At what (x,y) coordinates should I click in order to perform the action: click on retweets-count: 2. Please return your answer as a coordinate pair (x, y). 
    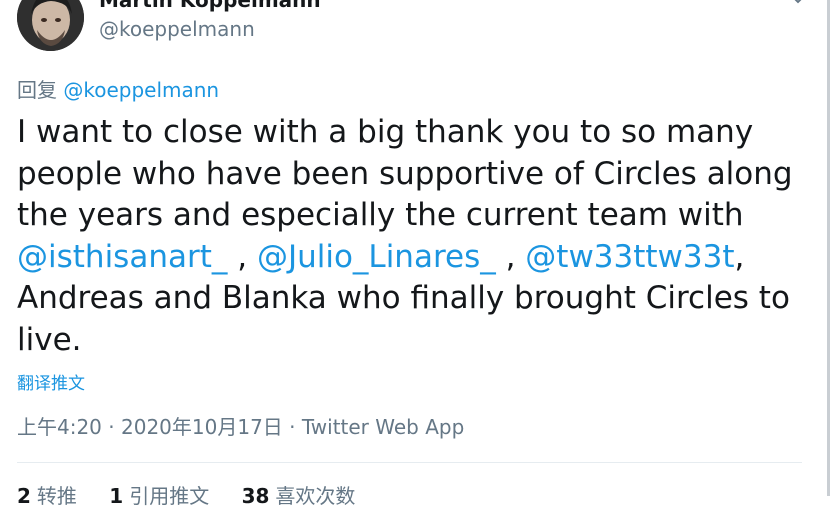
    Looking at the image, I should click on (24, 496).